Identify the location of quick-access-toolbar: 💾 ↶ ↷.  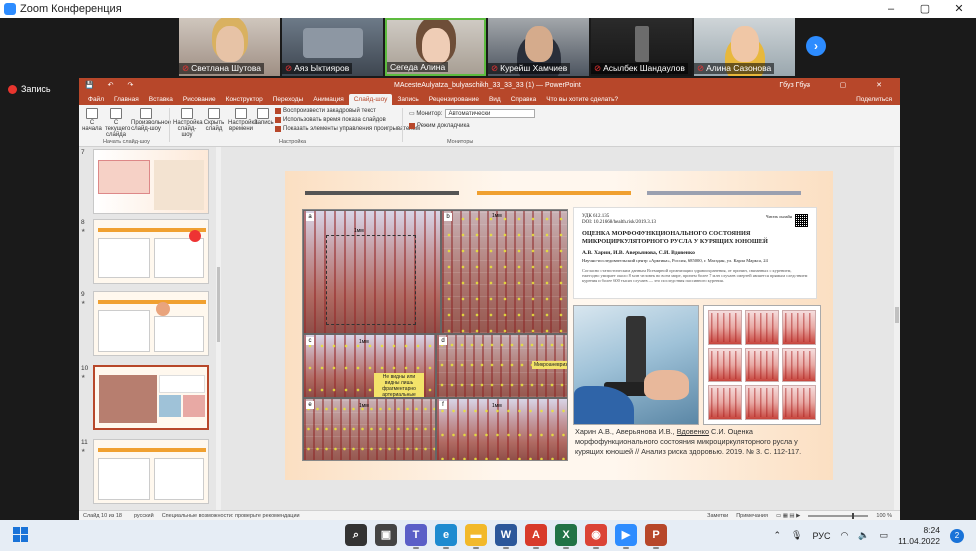
(109, 85).